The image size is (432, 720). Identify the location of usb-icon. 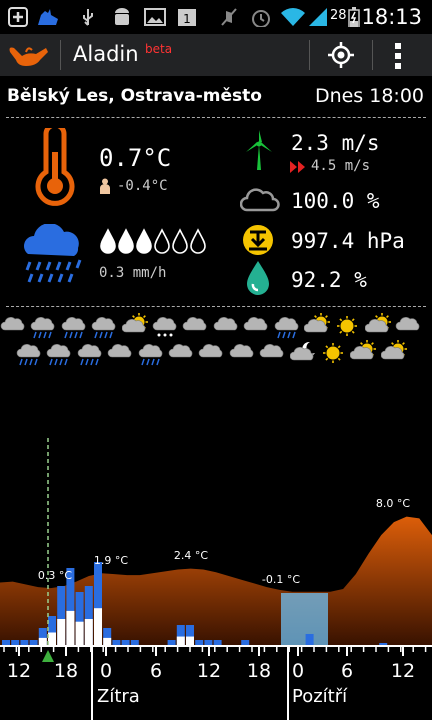
(88, 17).